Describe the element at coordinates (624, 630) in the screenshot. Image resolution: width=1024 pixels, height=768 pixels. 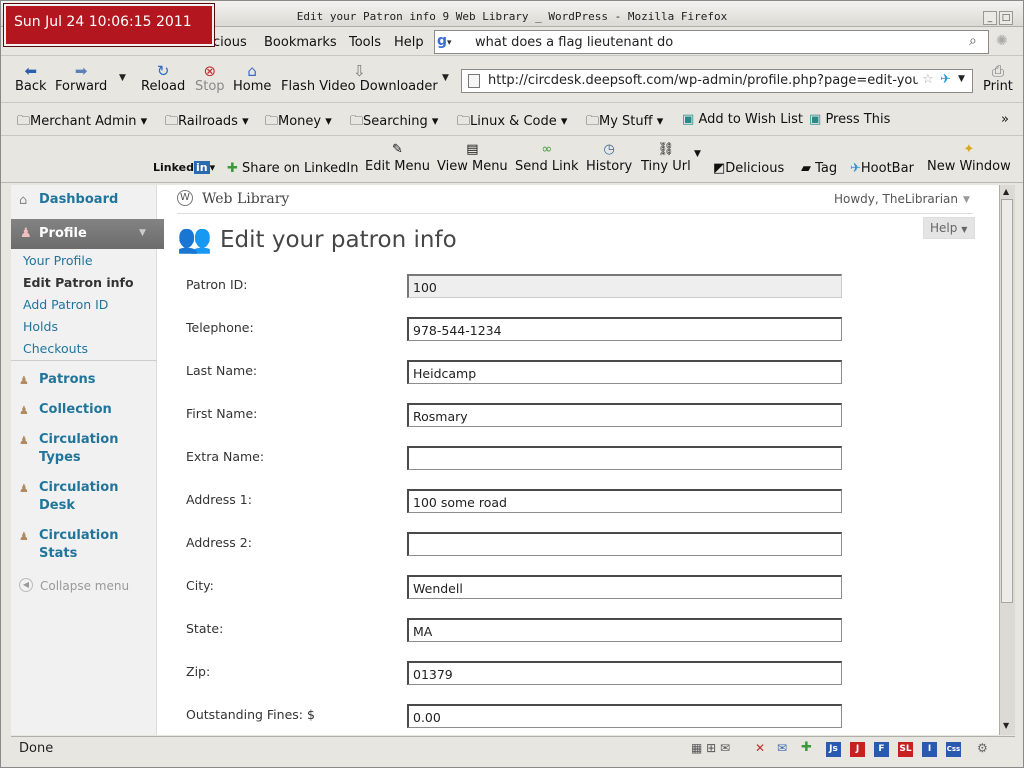
I see `state-field: MA` at that location.